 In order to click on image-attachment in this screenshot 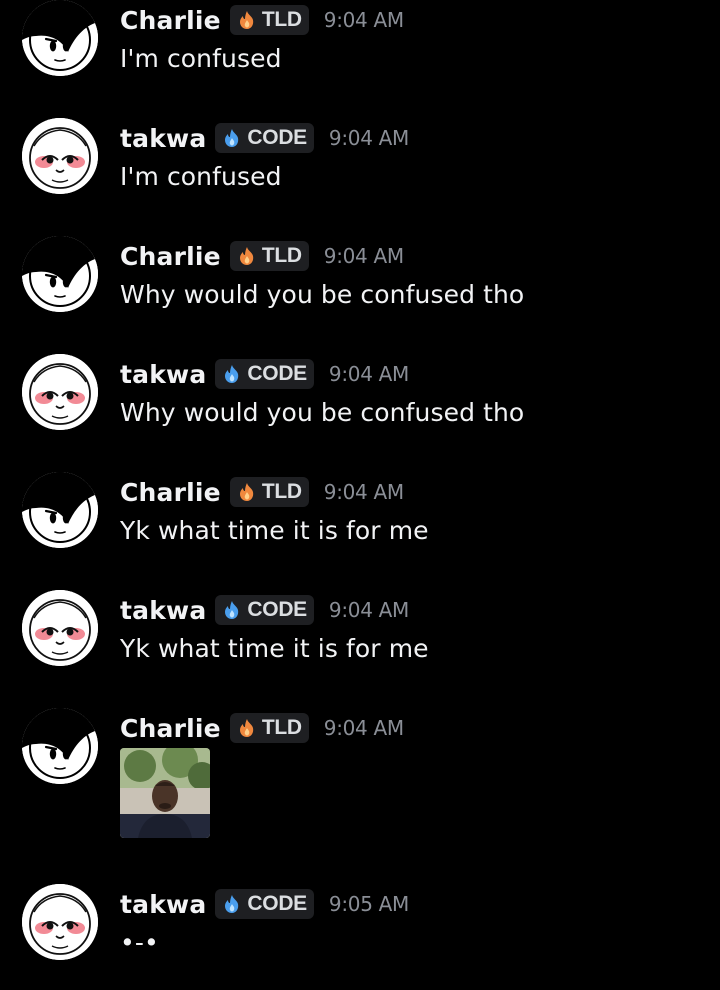, I will do `click(165, 793)`.